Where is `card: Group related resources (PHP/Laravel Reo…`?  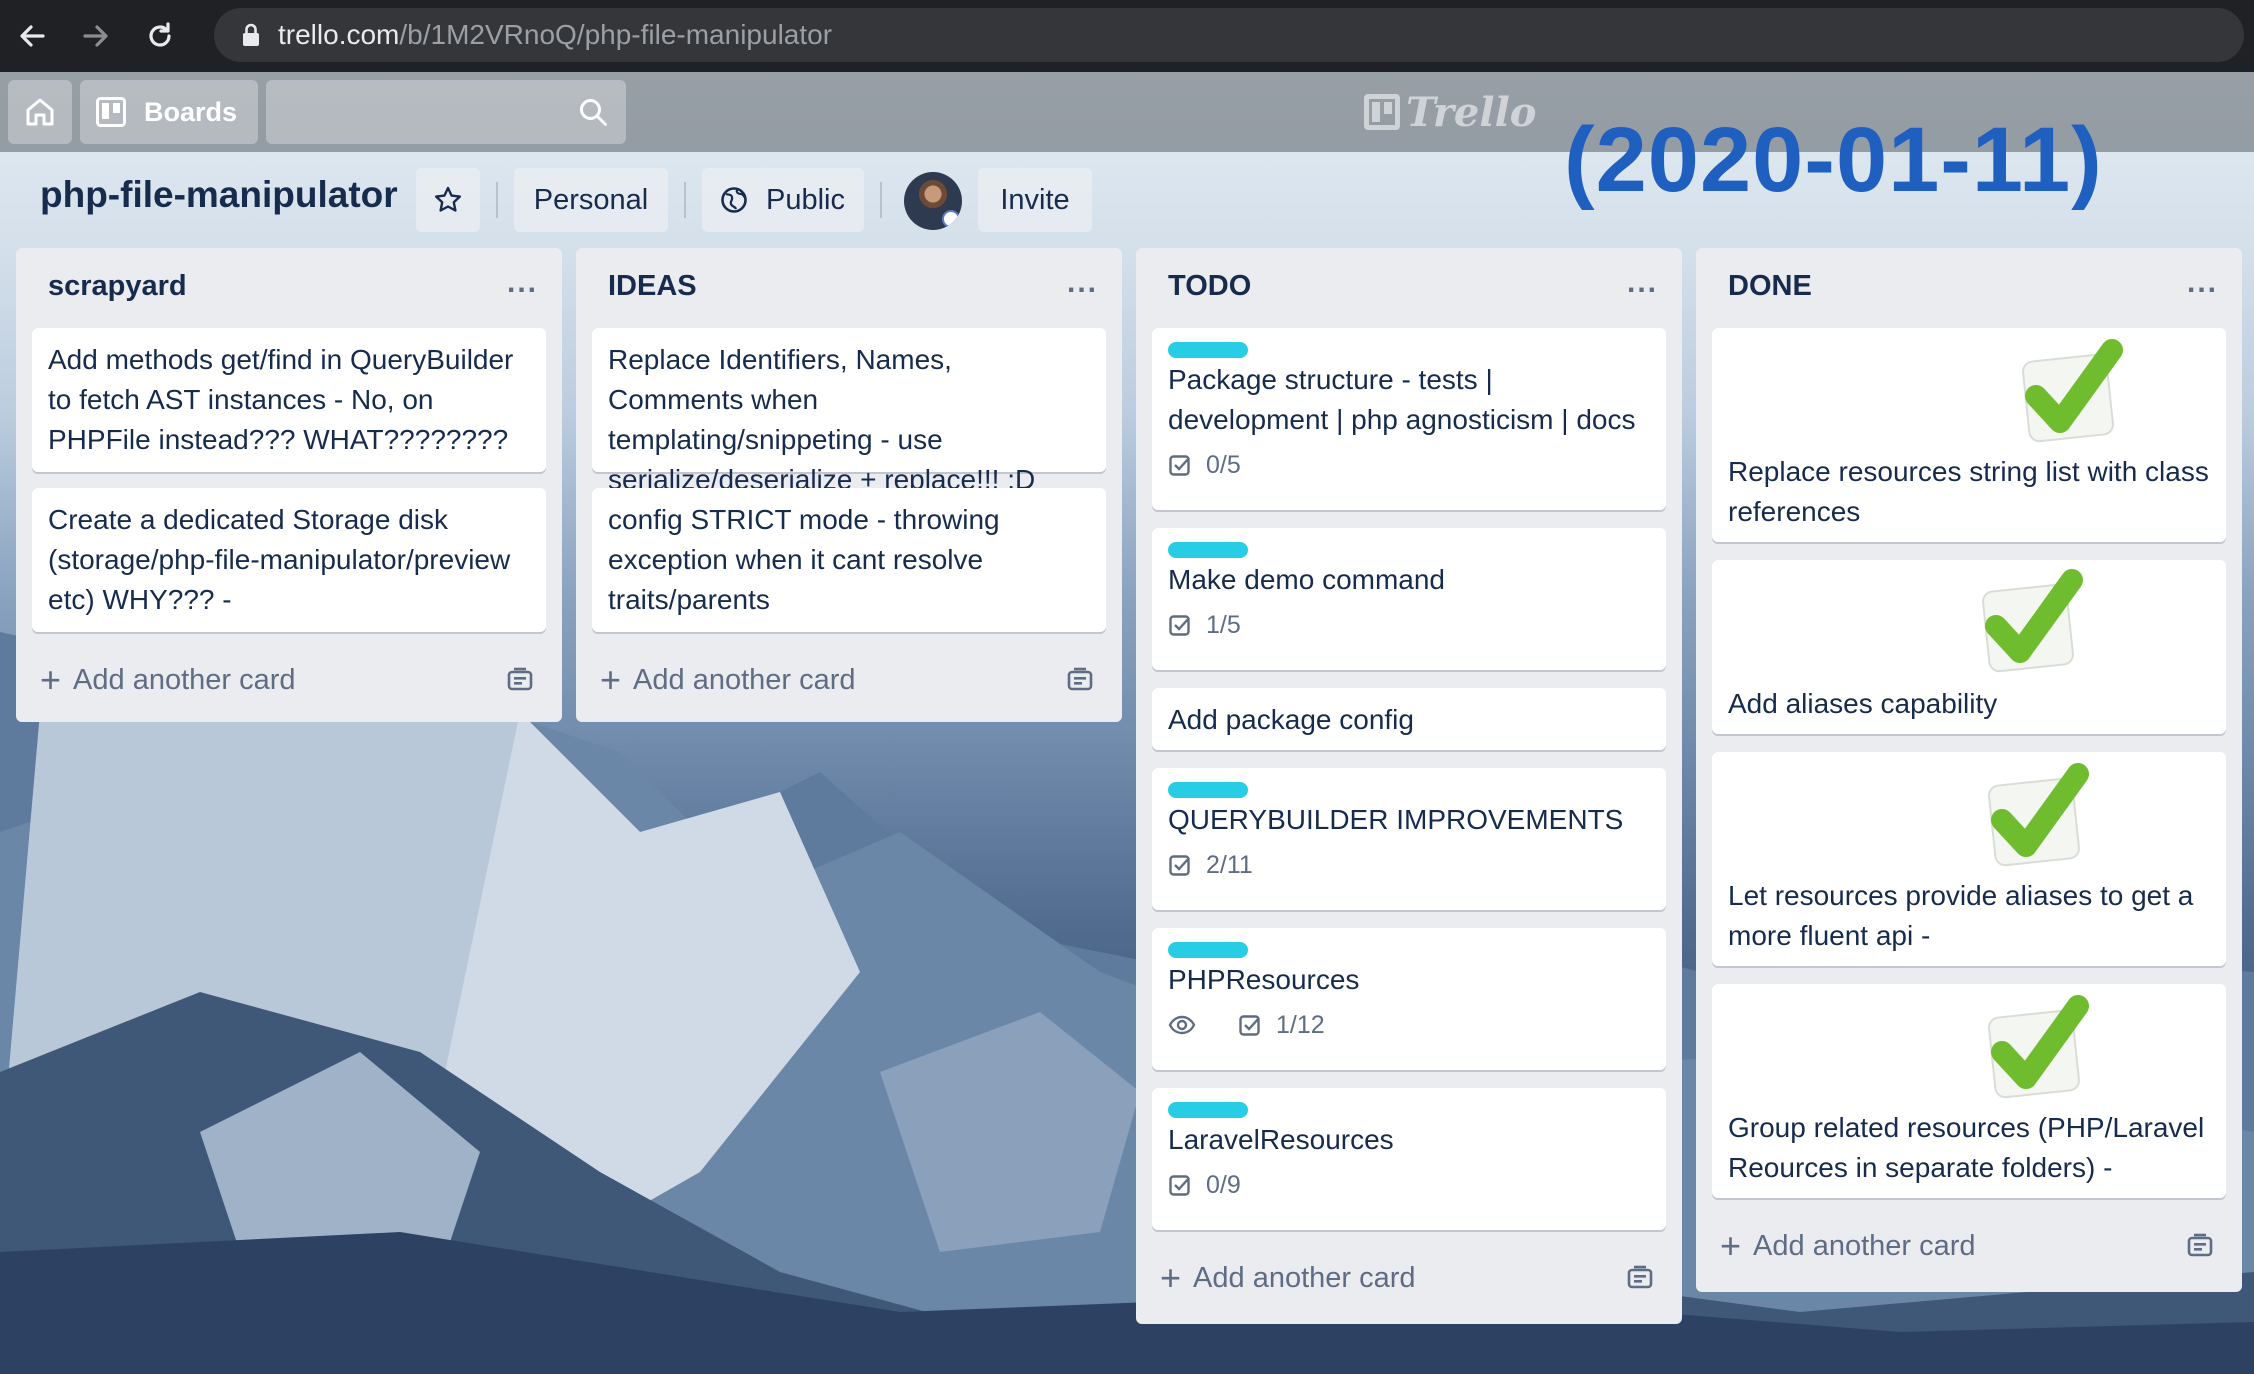
card: Group related resources (PHP/Laravel Reo… is located at coordinates (1969, 1091).